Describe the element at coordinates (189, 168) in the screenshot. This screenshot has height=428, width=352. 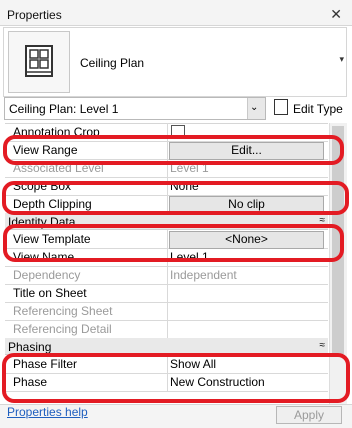
I see `row-value: Level 1` at that location.